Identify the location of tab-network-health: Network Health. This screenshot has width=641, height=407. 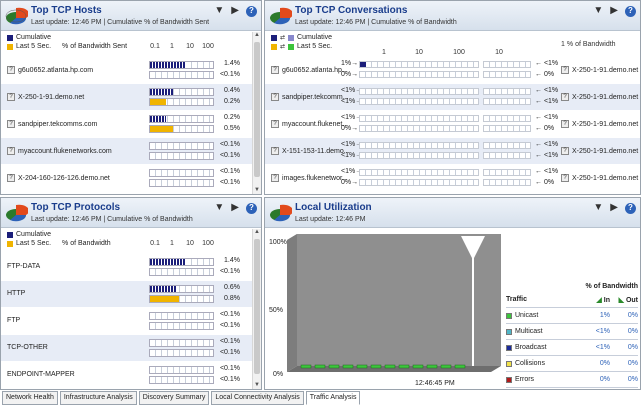
(30, 398).